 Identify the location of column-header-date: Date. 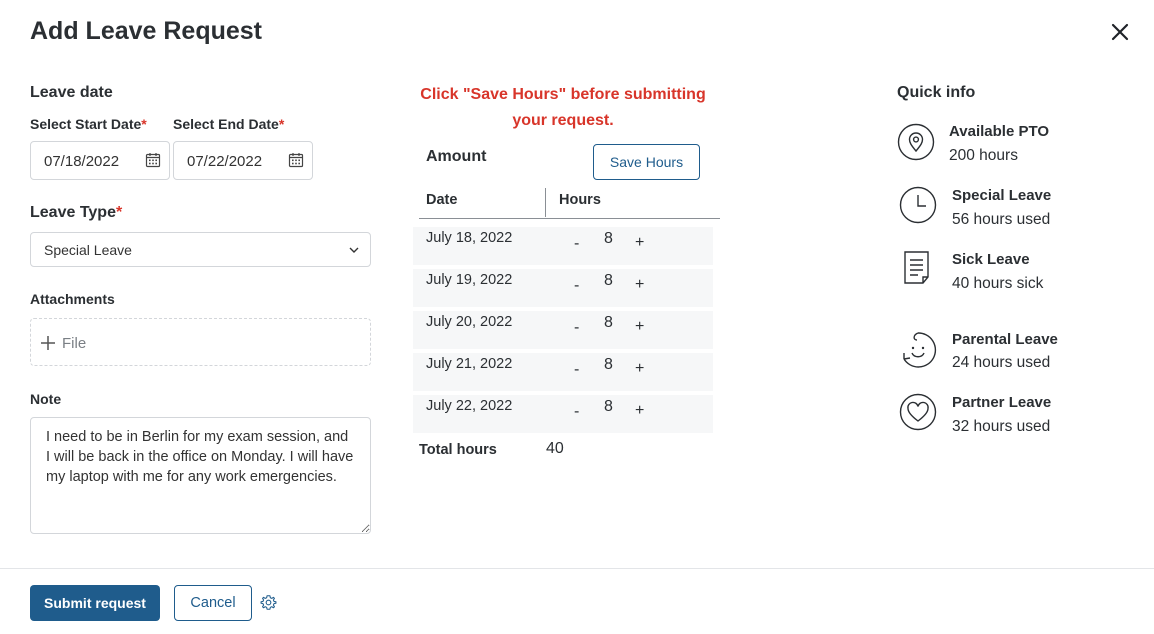
(442, 200).